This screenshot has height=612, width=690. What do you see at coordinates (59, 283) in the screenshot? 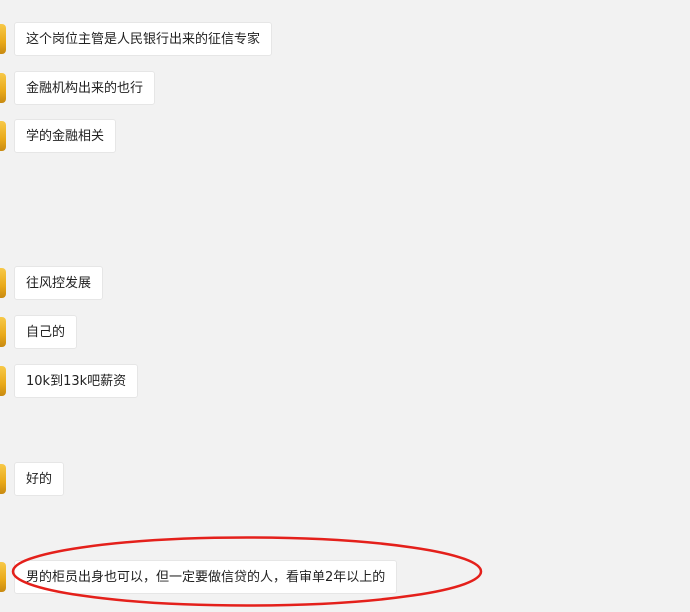
I see `message-bubble: 往风控发展` at bounding box center [59, 283].